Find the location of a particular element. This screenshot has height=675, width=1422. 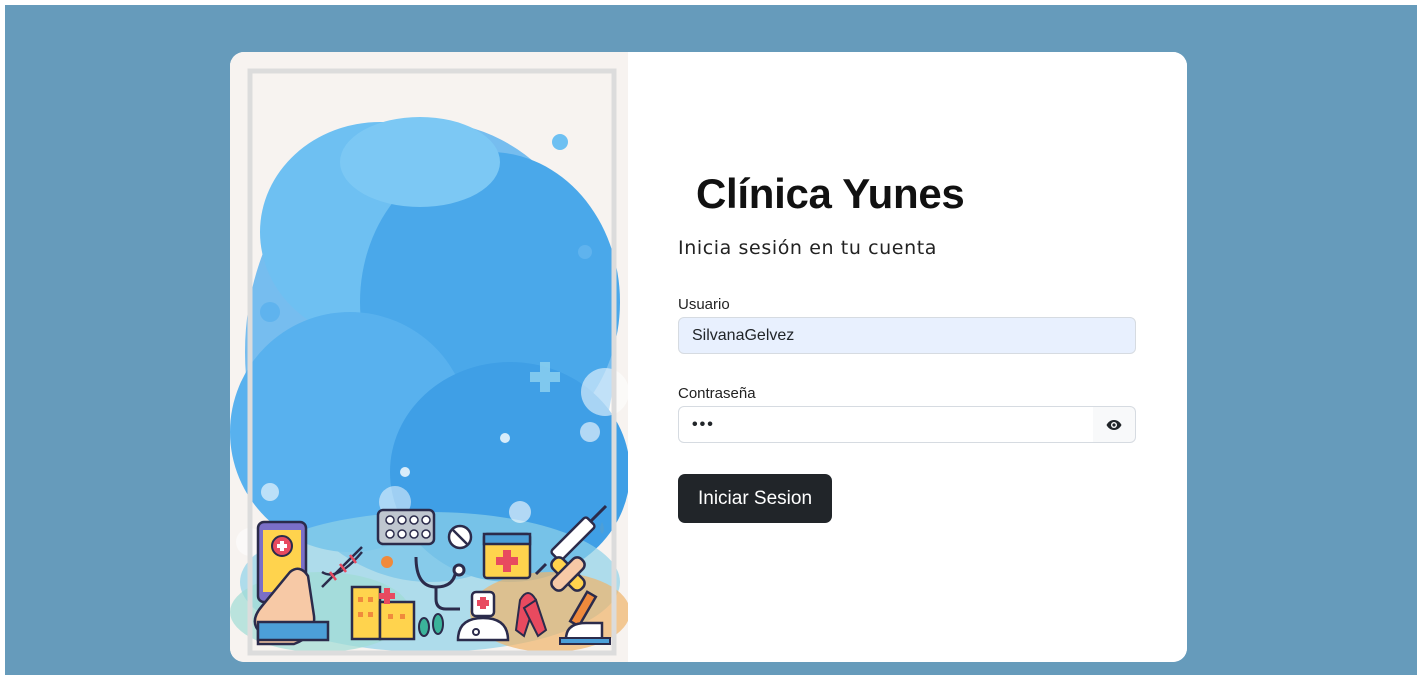

username-input is located at coordinates (907, 335).